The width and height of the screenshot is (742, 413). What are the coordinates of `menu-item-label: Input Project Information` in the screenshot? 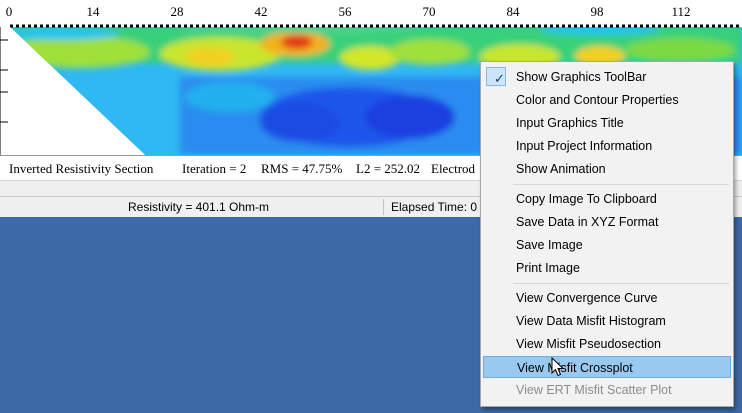 It's located at (584, 146).